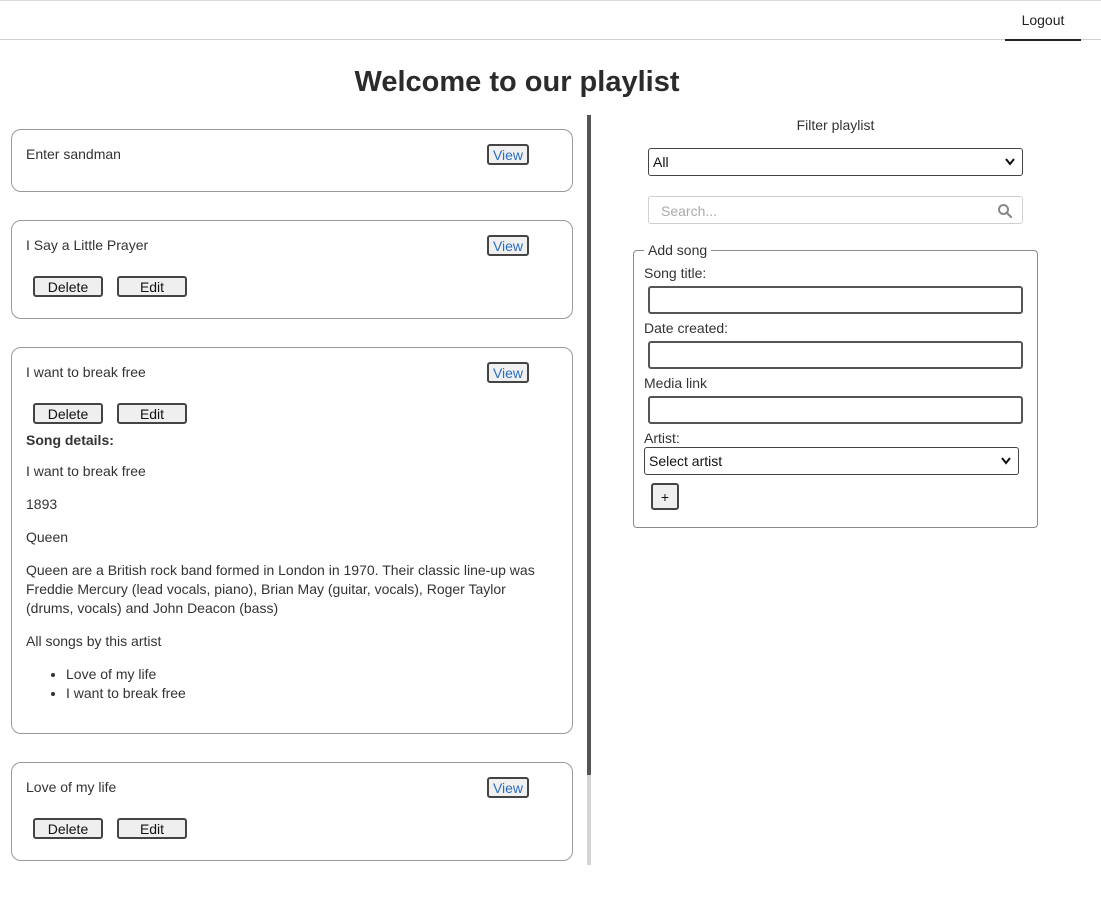 The width and height of the screenshot is (1101, 902). I want to click on song-title: Enter sandman, so click(73, 154).